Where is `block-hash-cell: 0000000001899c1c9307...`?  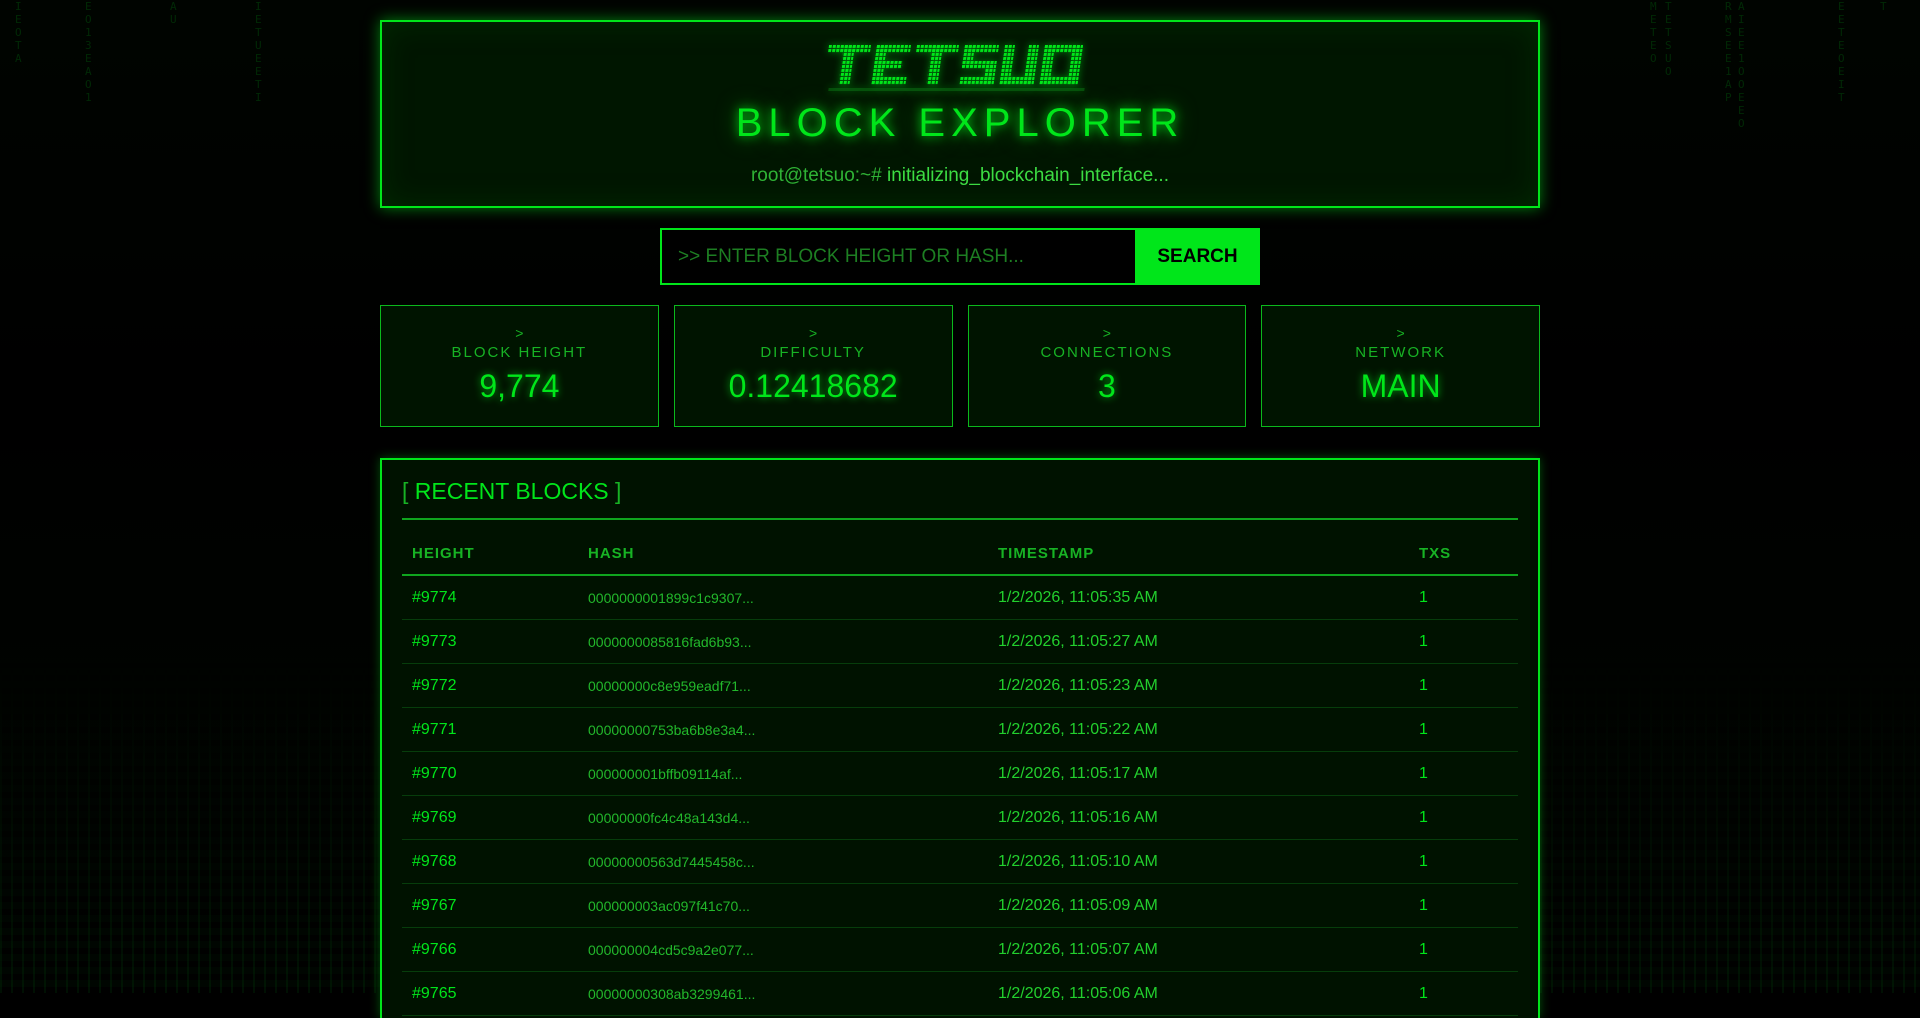
block-hash-cell: 0000000001899c1c9307... is located at coordinates (783, 597).